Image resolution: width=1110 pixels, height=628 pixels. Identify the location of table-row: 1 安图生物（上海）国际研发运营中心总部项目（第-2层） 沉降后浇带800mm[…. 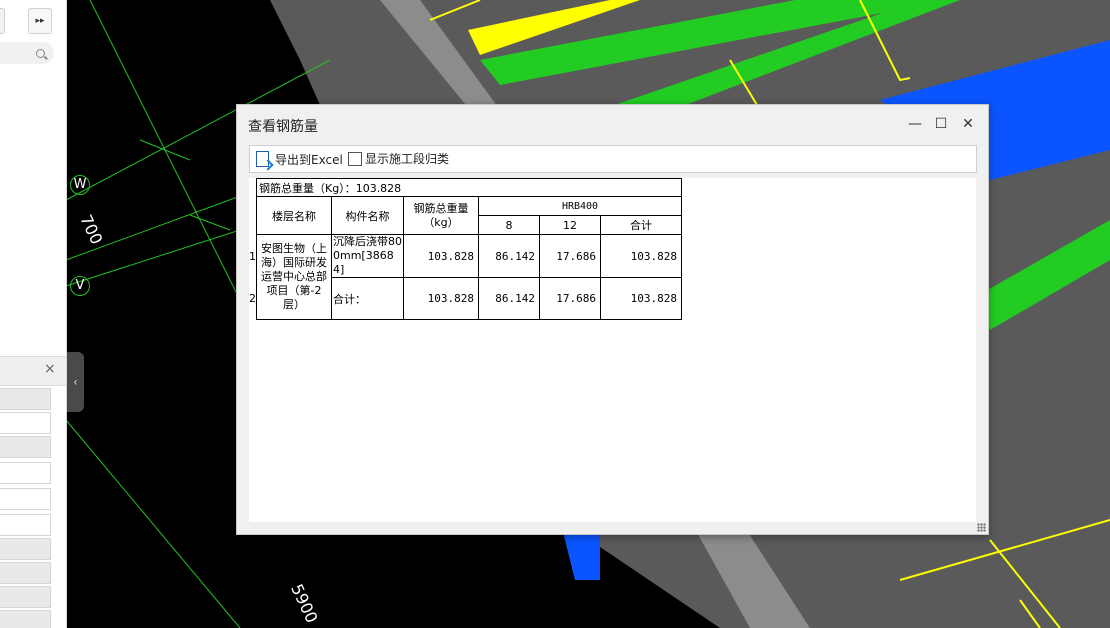
(465, 277).